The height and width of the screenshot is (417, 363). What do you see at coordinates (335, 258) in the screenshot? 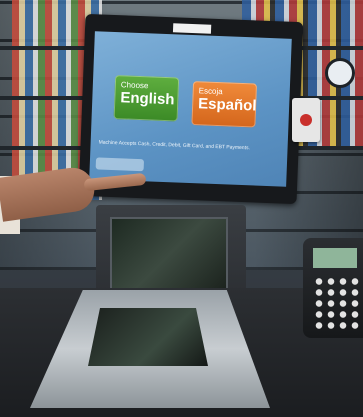
I see `keypad-display` at bounding box center [335, 258].